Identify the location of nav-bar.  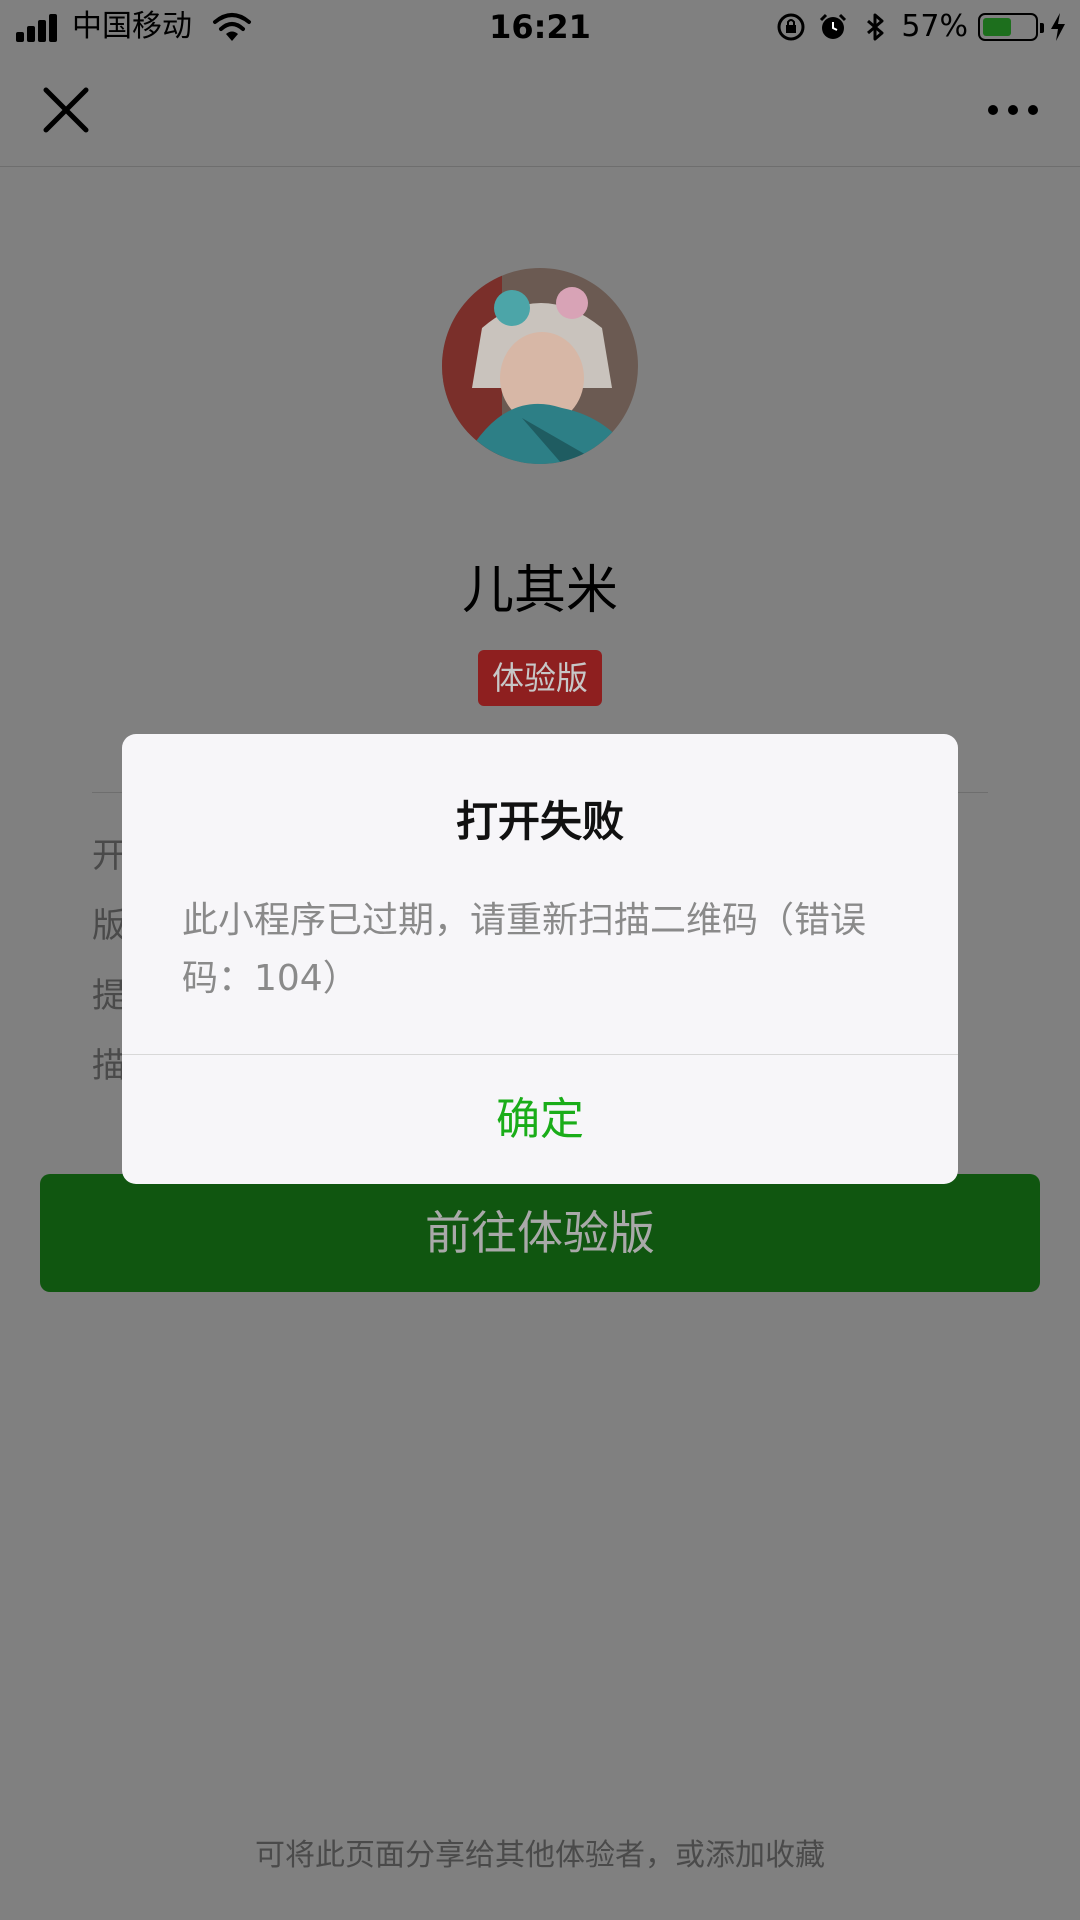
(540, 110).